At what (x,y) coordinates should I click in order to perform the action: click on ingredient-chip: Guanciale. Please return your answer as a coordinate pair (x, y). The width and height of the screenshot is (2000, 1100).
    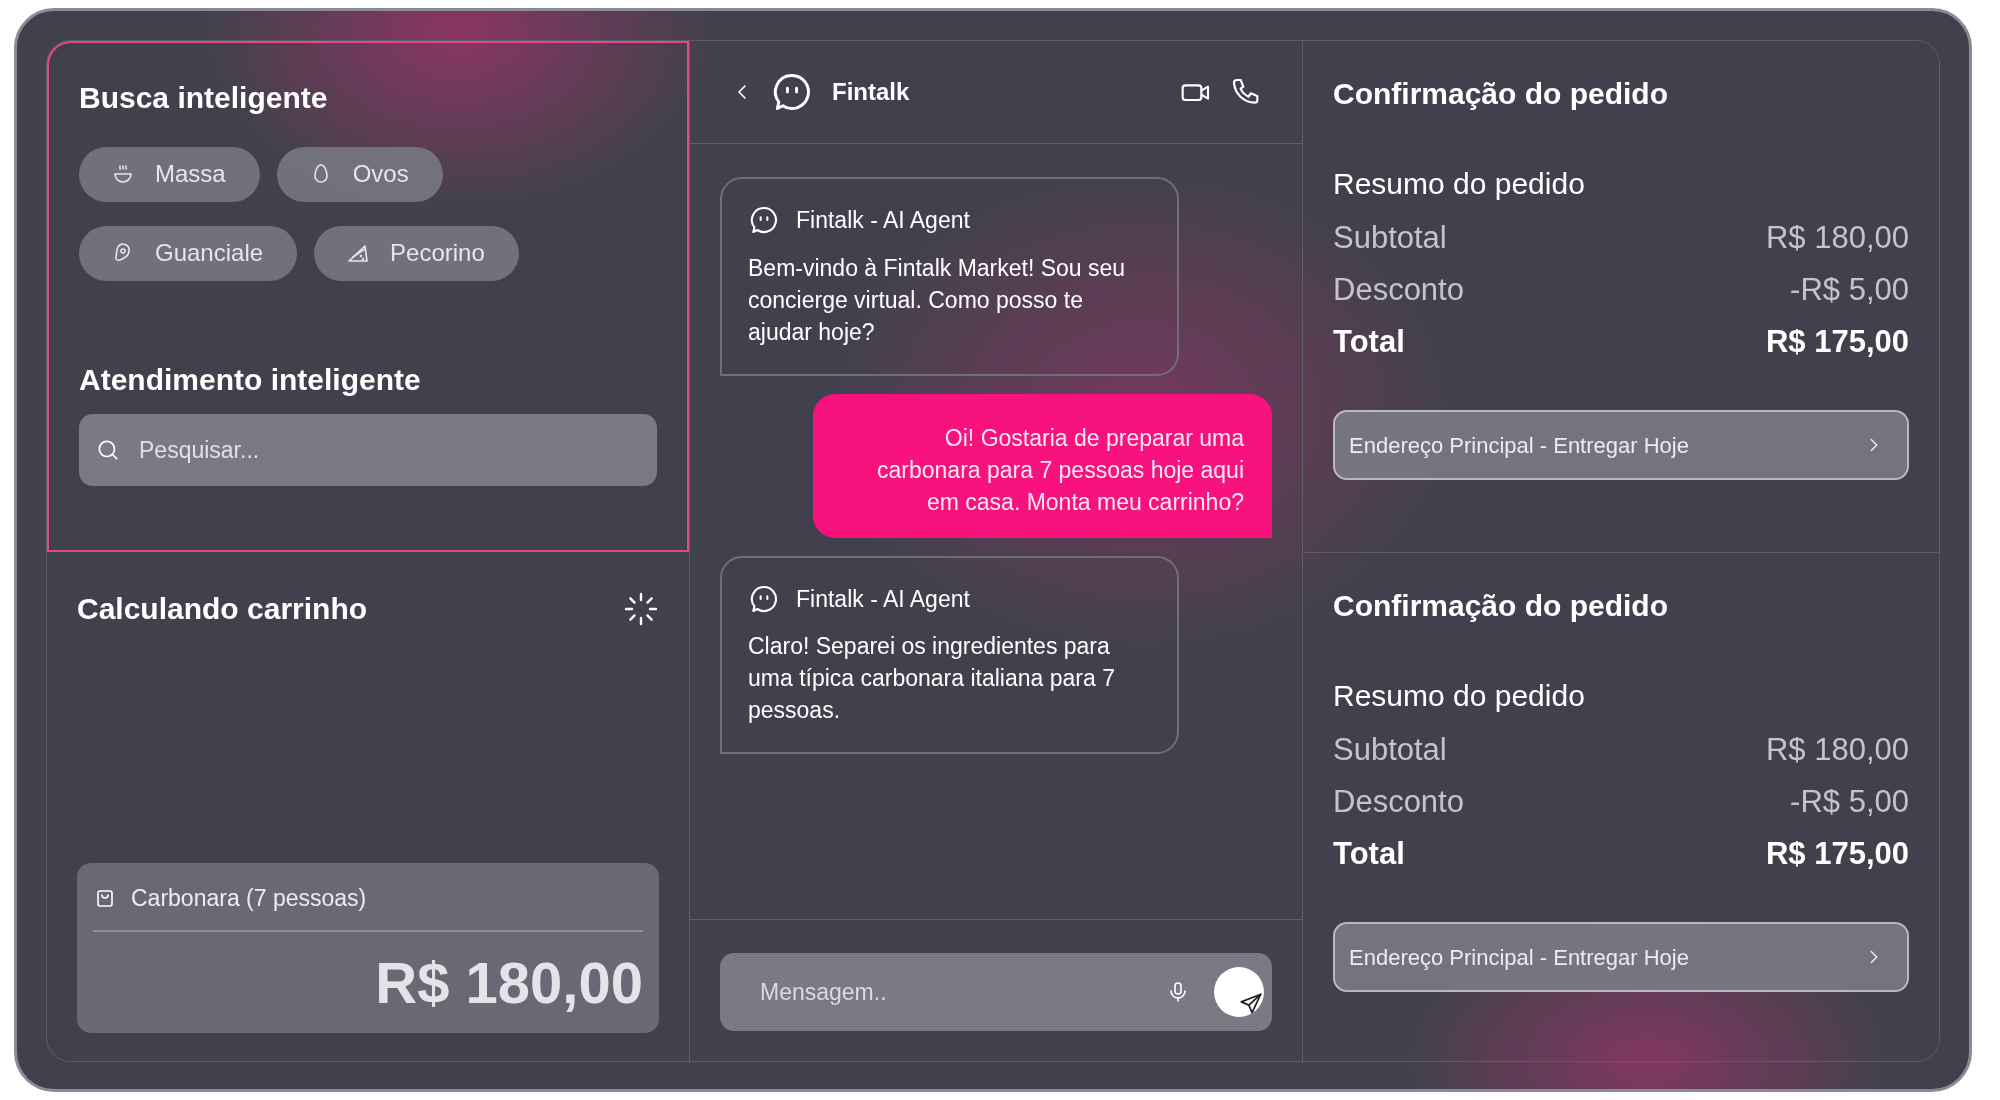
    Looking at the image, I should click on (188, 253).